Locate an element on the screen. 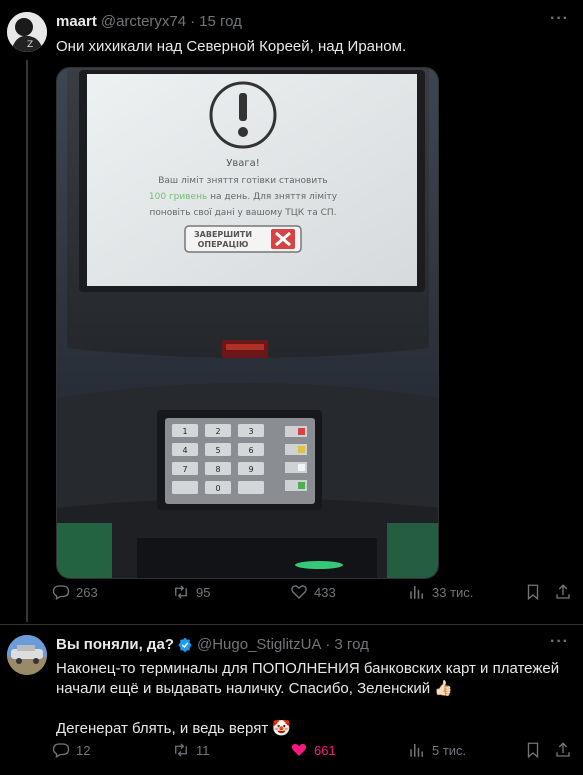  like-button: 661 is located at coordinates (313, 750).